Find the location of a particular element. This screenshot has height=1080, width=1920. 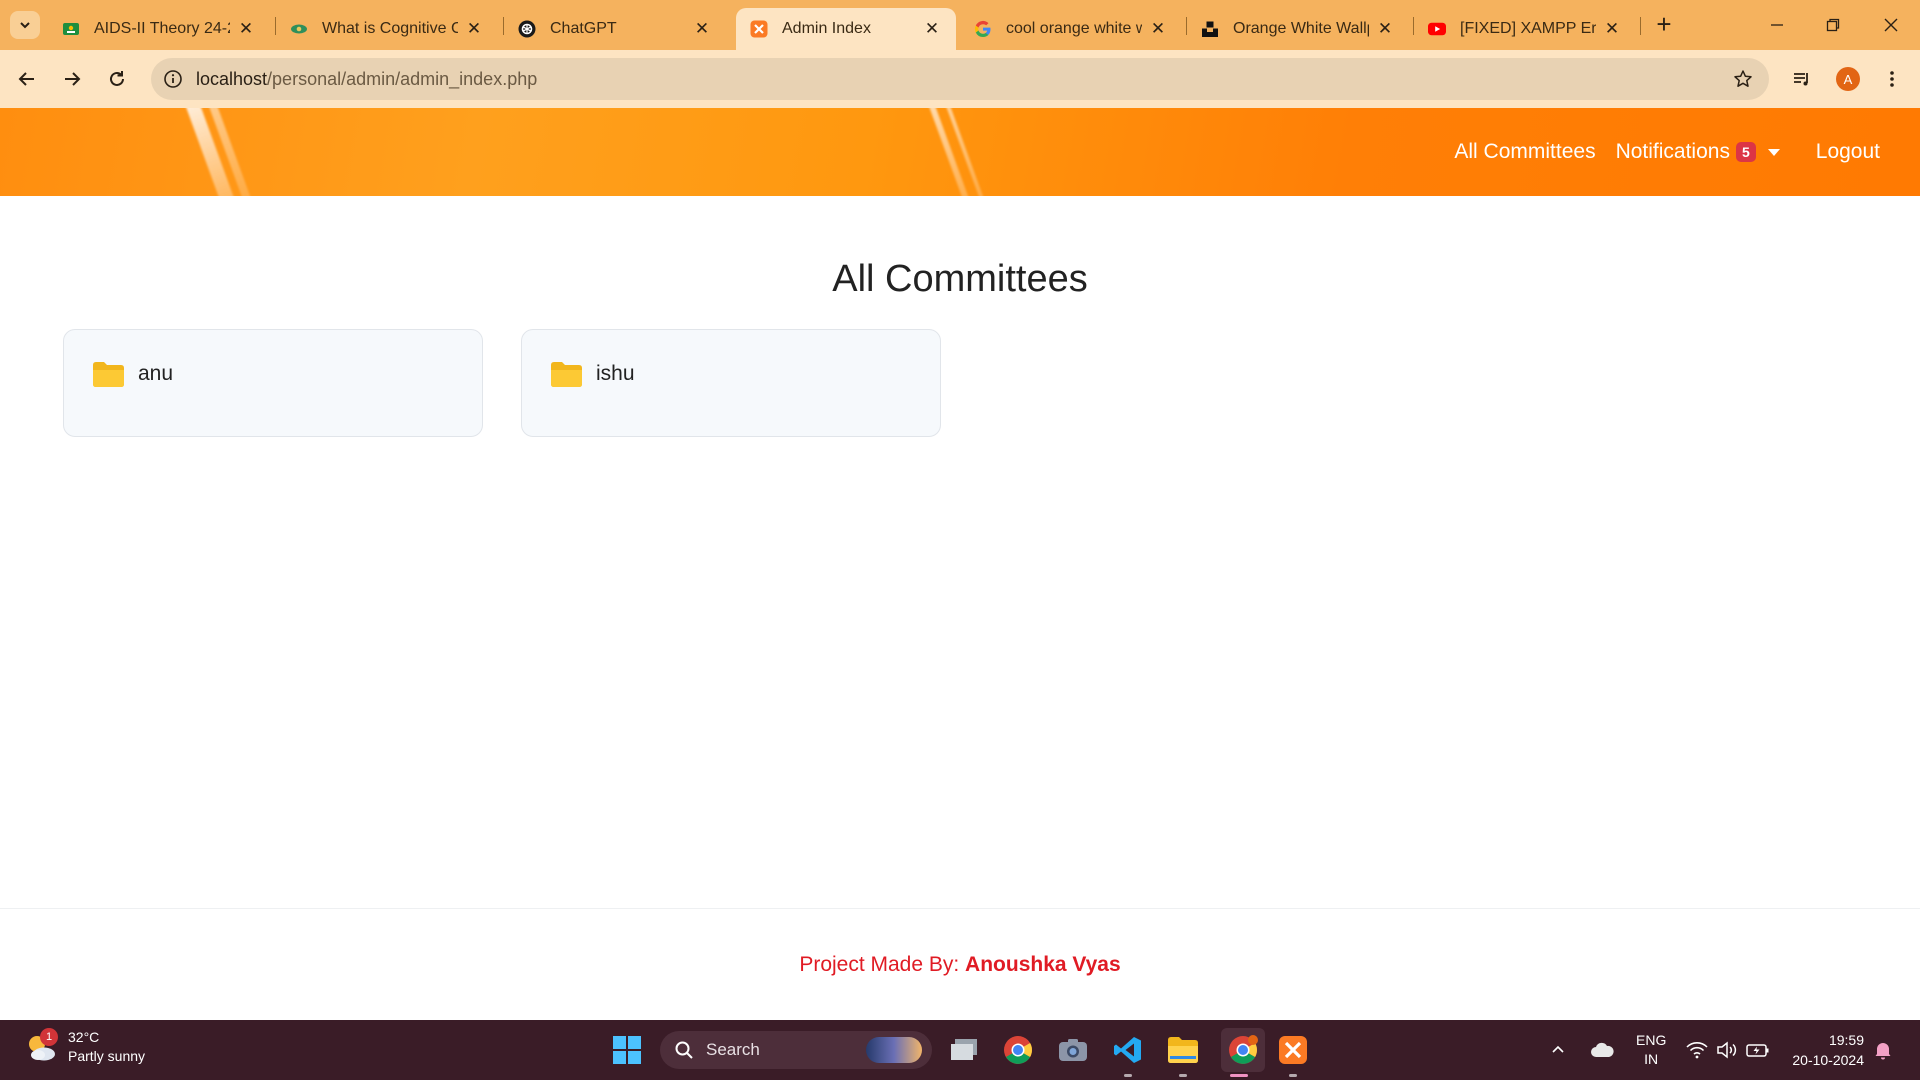

browser-menu-button is located at coordinates (1892, 79).